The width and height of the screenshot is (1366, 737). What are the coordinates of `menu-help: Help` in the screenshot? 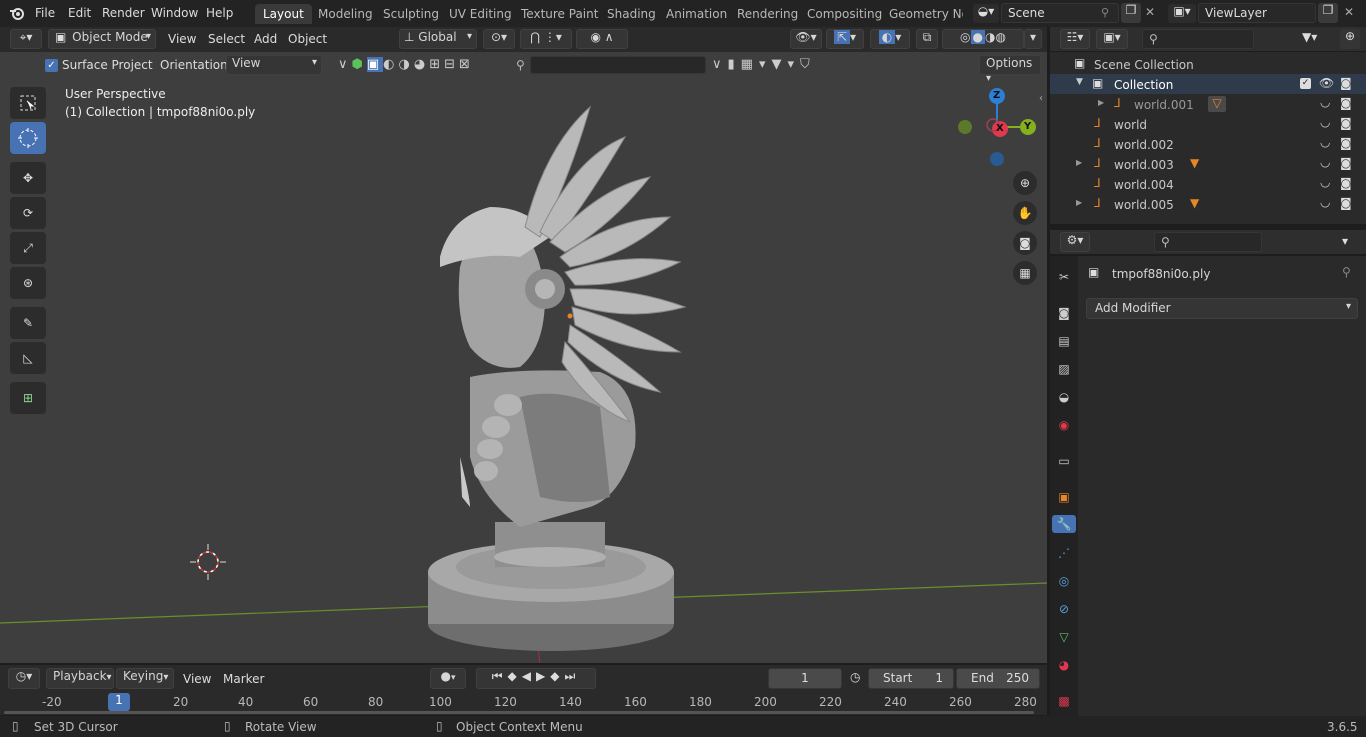 It's located at (219, 13).